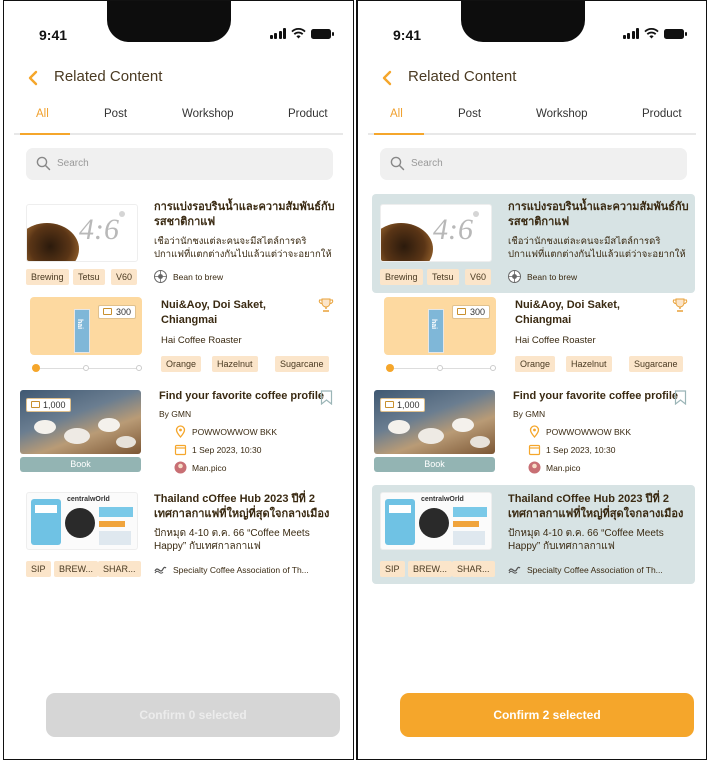 The width and height of the screenshot is (707, 760). I want to click on workshop-thumbnail: 1,000, so click(80, 422).